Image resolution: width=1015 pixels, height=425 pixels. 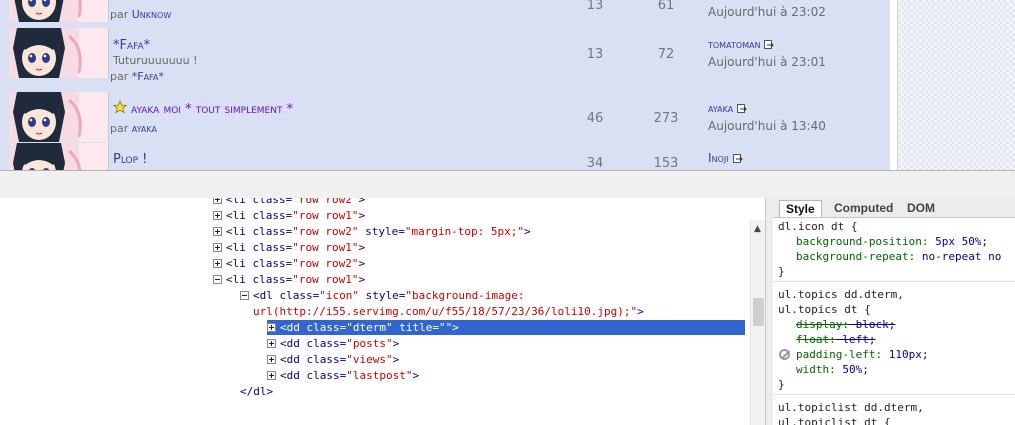 I want to click on last-post-author: ayaka, so click(x=728, y=108).